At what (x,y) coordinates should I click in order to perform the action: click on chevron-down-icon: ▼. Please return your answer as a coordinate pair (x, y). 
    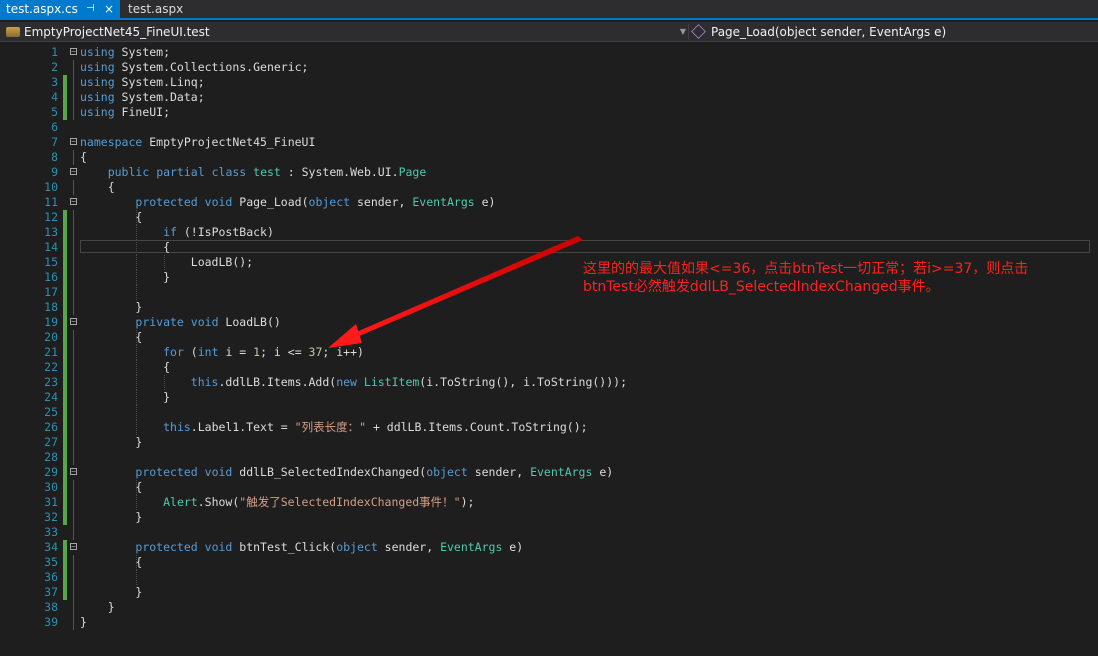
    Looking at the image, I should click on (683, 32).